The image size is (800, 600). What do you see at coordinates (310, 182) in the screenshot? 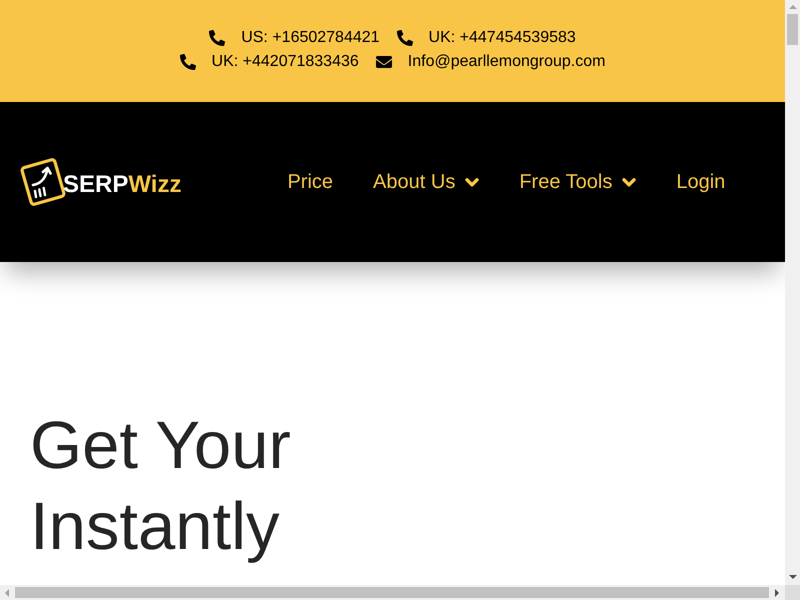
I see `nav-link: Price` at bounding box center [310, 182].